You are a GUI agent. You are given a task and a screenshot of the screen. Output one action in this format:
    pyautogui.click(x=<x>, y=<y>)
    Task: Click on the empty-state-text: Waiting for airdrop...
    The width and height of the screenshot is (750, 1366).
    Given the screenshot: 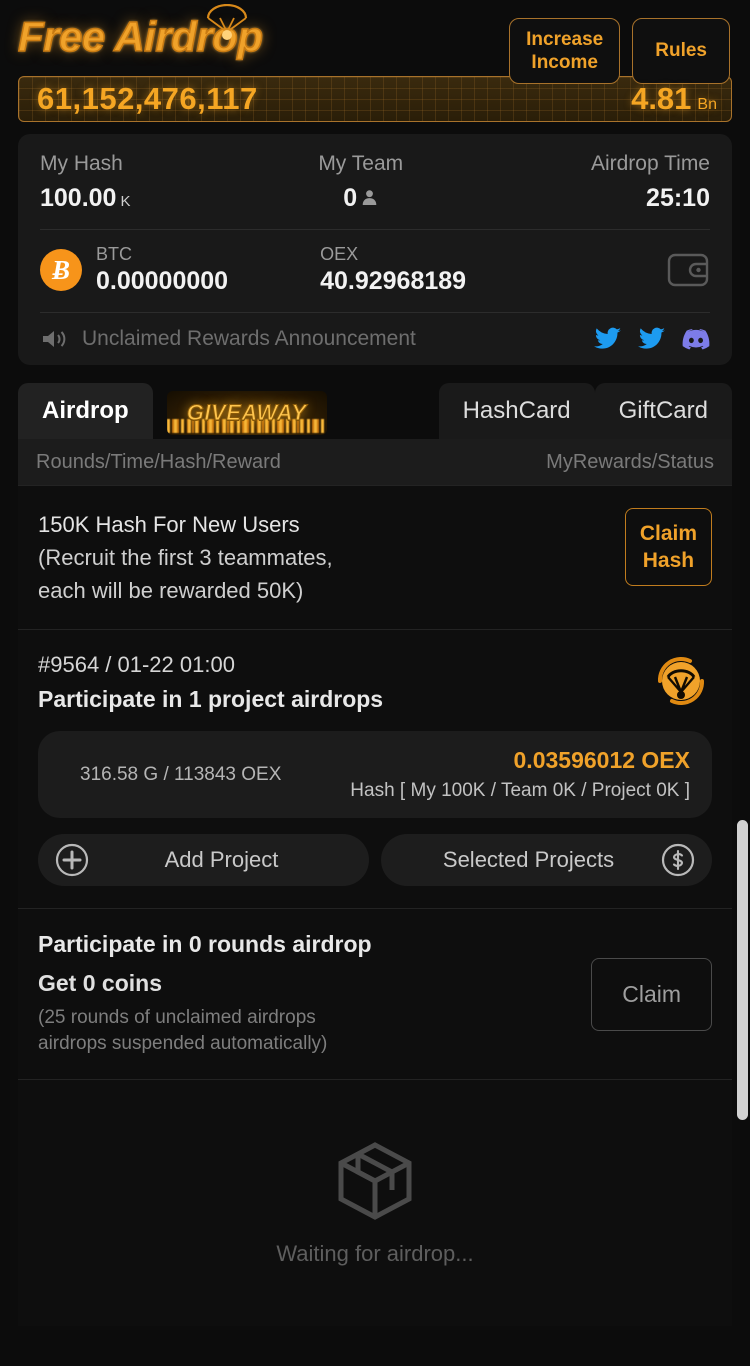 What is the action you would take?
    pyautogui.click(x=375, y=1253)
    